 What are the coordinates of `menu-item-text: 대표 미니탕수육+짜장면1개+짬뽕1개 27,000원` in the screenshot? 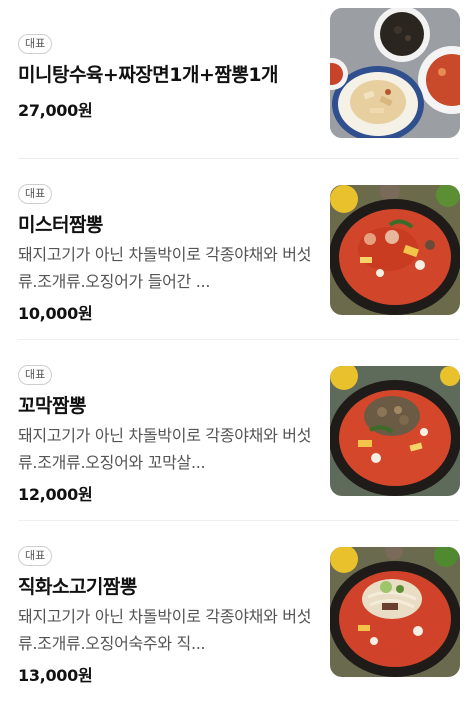 It's located at (165, 76).